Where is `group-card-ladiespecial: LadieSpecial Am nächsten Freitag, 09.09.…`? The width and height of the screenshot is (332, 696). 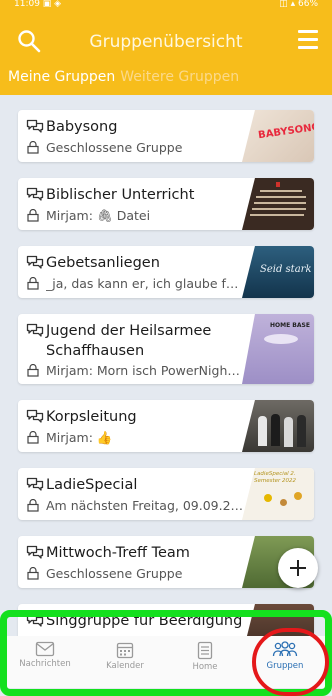
group-card-ladiespecial: LadieSpecial Am nächsten Freitag, 09.09.… is located at coordinates (166, 494).